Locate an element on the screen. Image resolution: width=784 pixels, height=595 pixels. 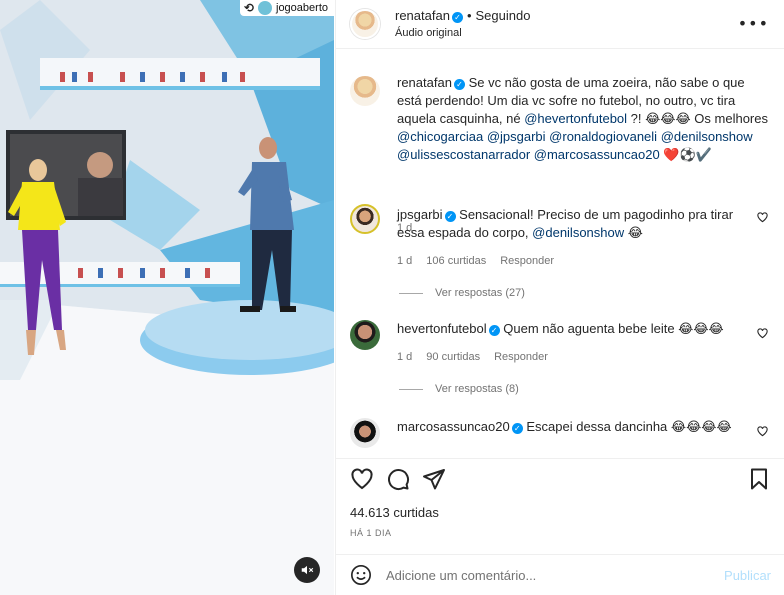
smiley-icon is located at coordinates (361, 575).